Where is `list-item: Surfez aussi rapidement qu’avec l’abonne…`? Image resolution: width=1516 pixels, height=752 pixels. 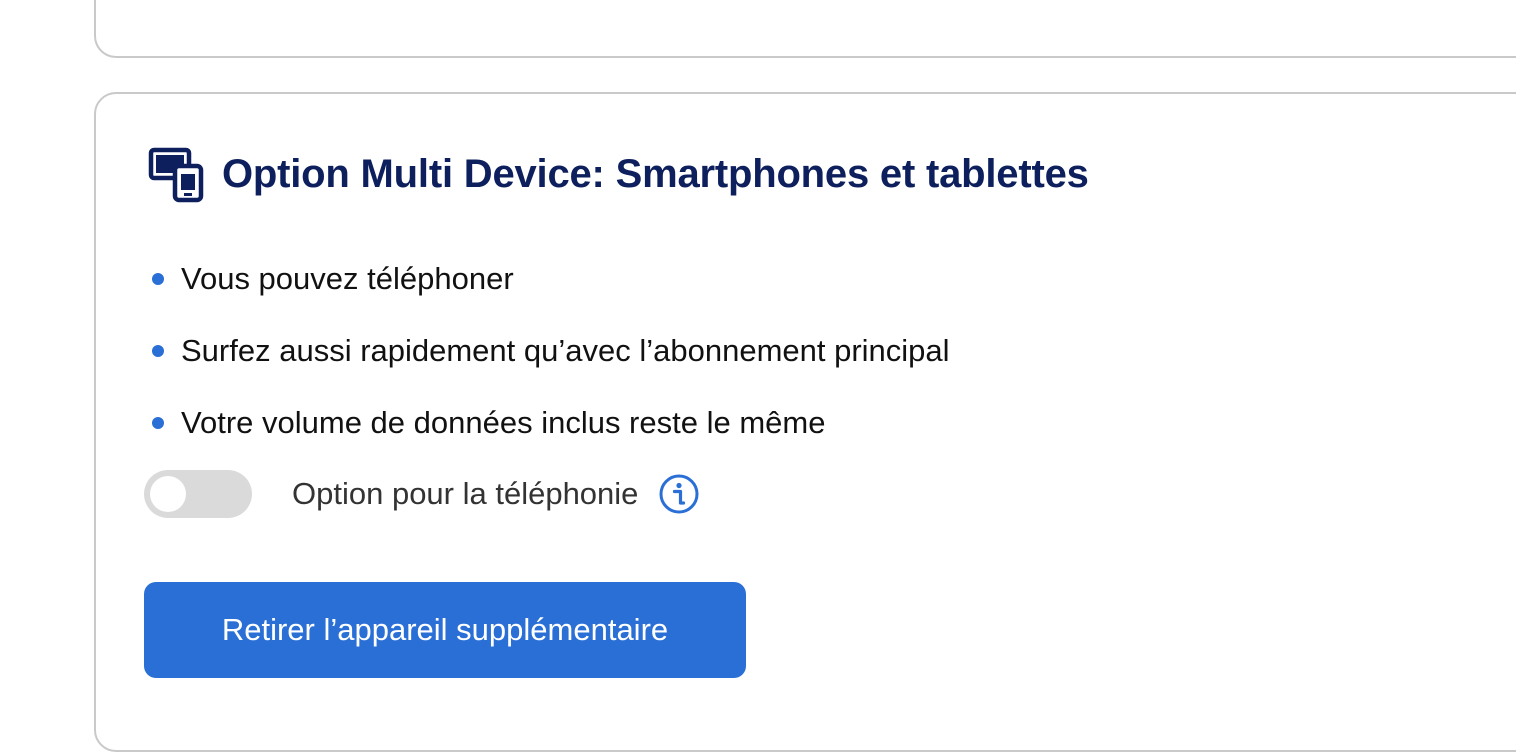
list-item: Surfez aussi rapidement qu’avec l’abonne… is located at coordinates (549, 351).